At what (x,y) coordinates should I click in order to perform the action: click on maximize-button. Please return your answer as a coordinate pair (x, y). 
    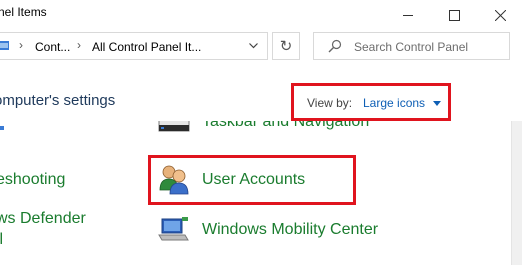
    Looking at the image, I should click on (454, 15).